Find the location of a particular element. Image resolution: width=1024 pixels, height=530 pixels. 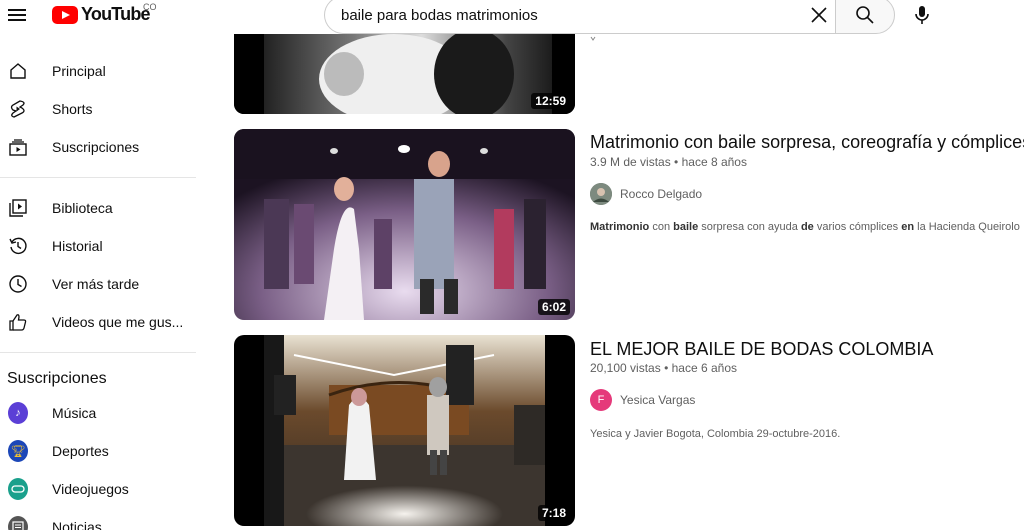

sidebar-item-sports: 🏆︎ Deportes is located at coordinates (100, 451).